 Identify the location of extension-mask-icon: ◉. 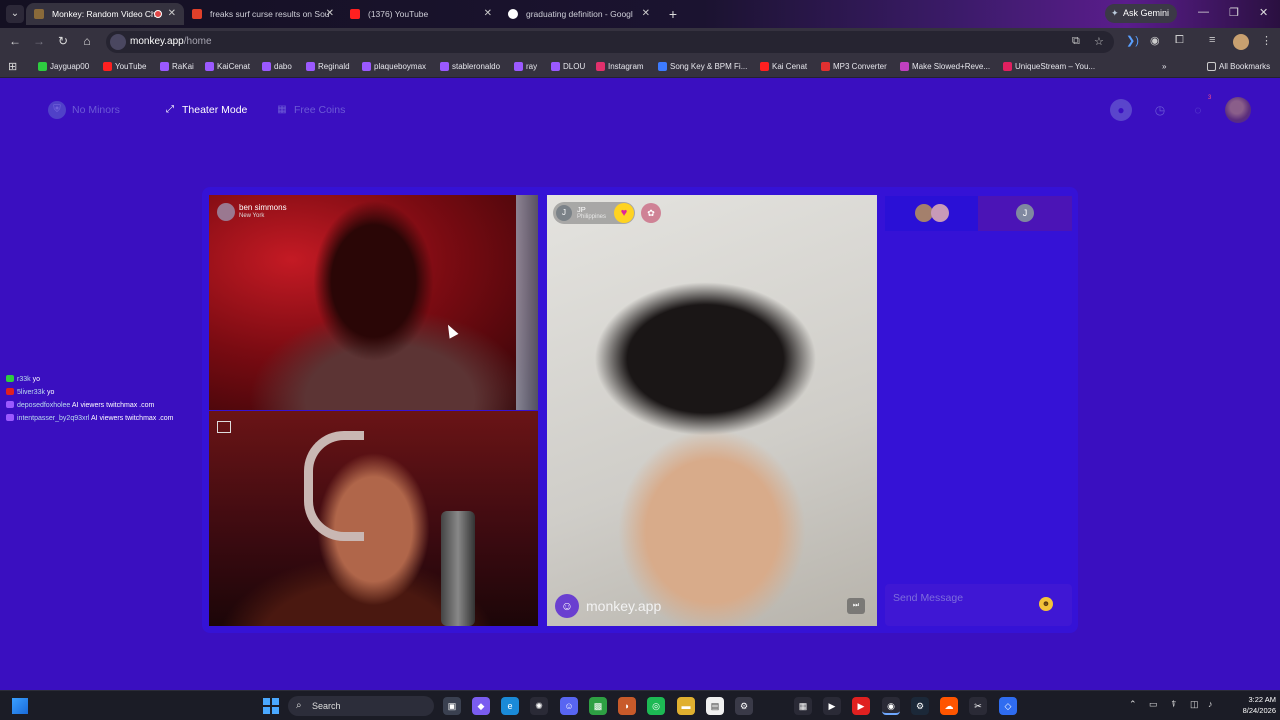
(1155, 40).